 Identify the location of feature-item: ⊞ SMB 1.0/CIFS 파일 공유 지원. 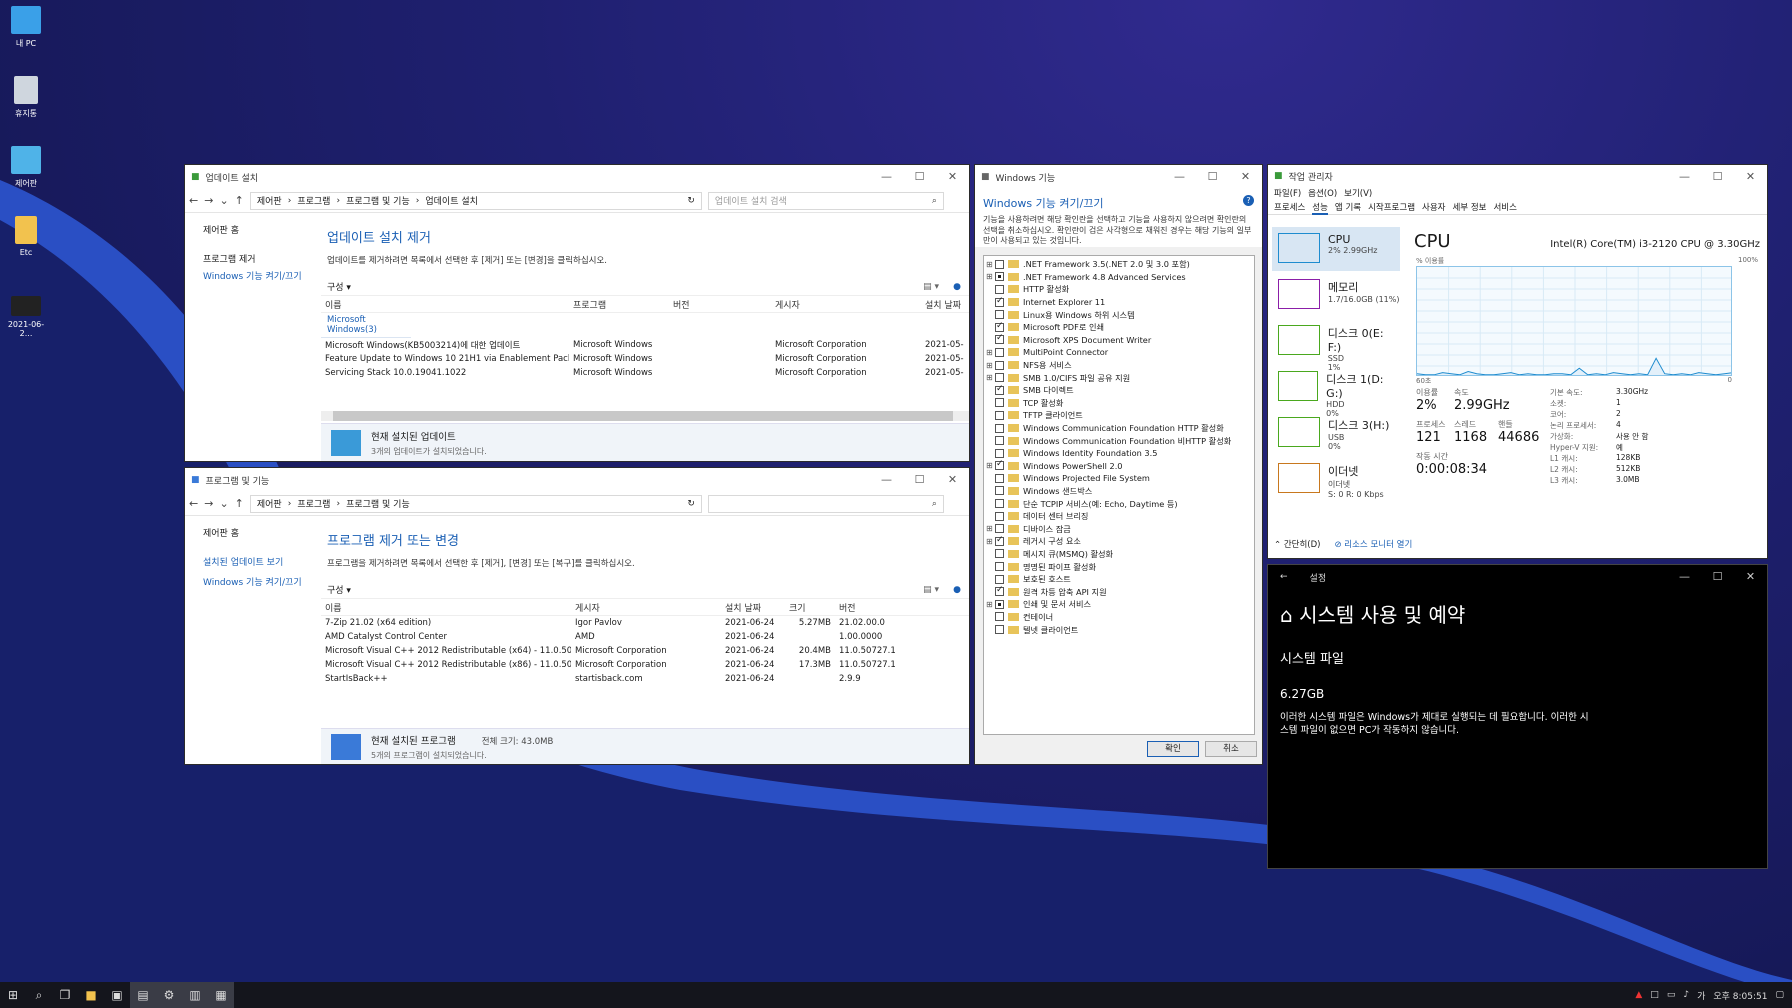
(1119, 377).